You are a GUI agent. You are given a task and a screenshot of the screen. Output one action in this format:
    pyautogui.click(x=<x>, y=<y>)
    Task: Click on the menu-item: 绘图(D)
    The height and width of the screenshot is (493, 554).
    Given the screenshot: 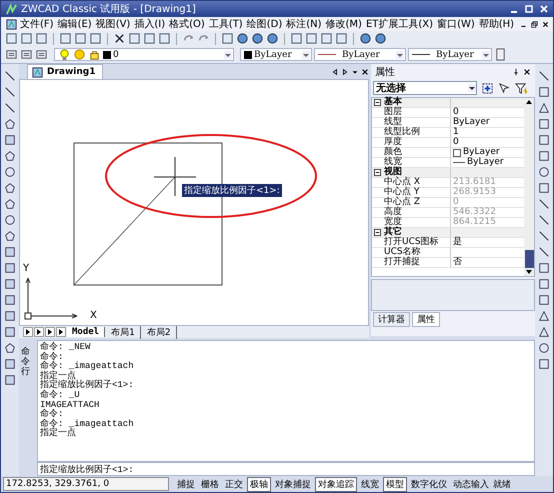 What is the action you would take?
    pyautogui.click(x=264, y=24)
    